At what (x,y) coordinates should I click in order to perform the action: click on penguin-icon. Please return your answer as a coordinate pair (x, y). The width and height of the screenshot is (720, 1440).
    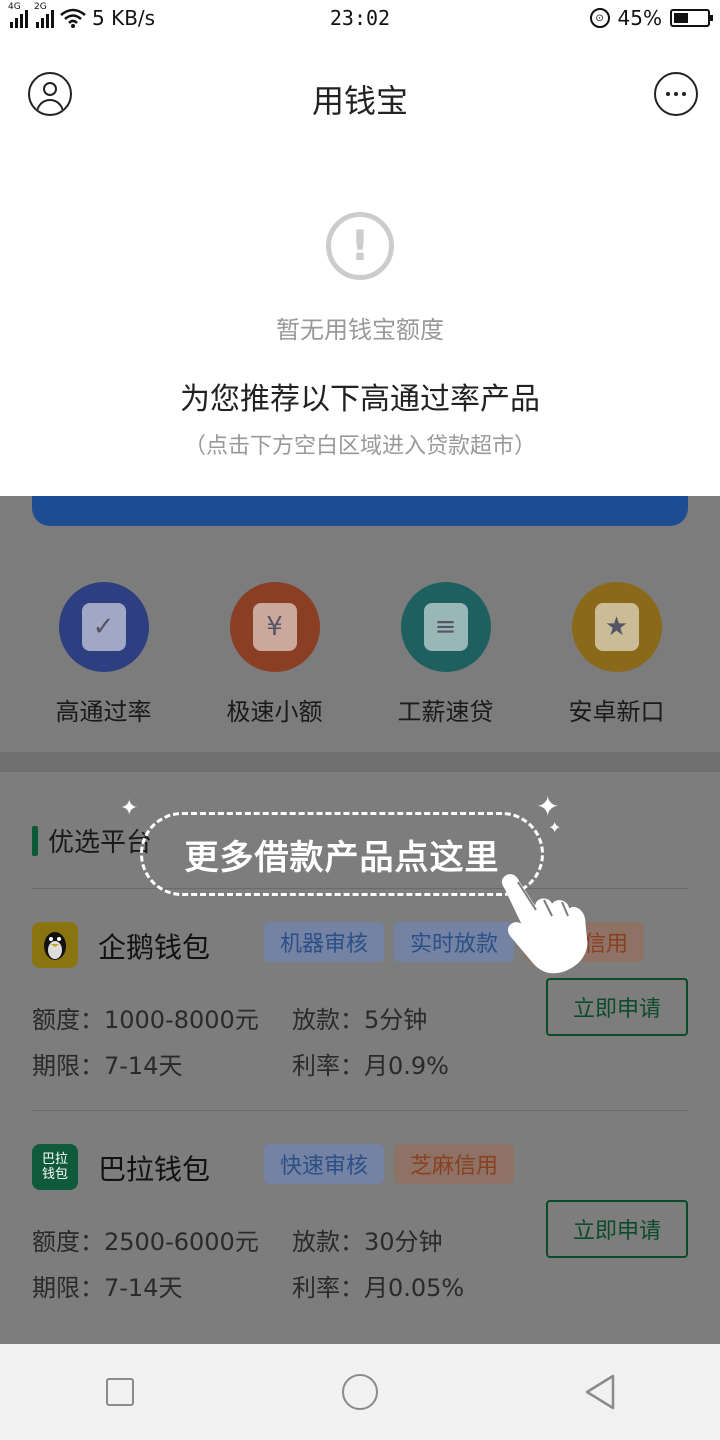
    Looking at the image, I should click on (55, 945).